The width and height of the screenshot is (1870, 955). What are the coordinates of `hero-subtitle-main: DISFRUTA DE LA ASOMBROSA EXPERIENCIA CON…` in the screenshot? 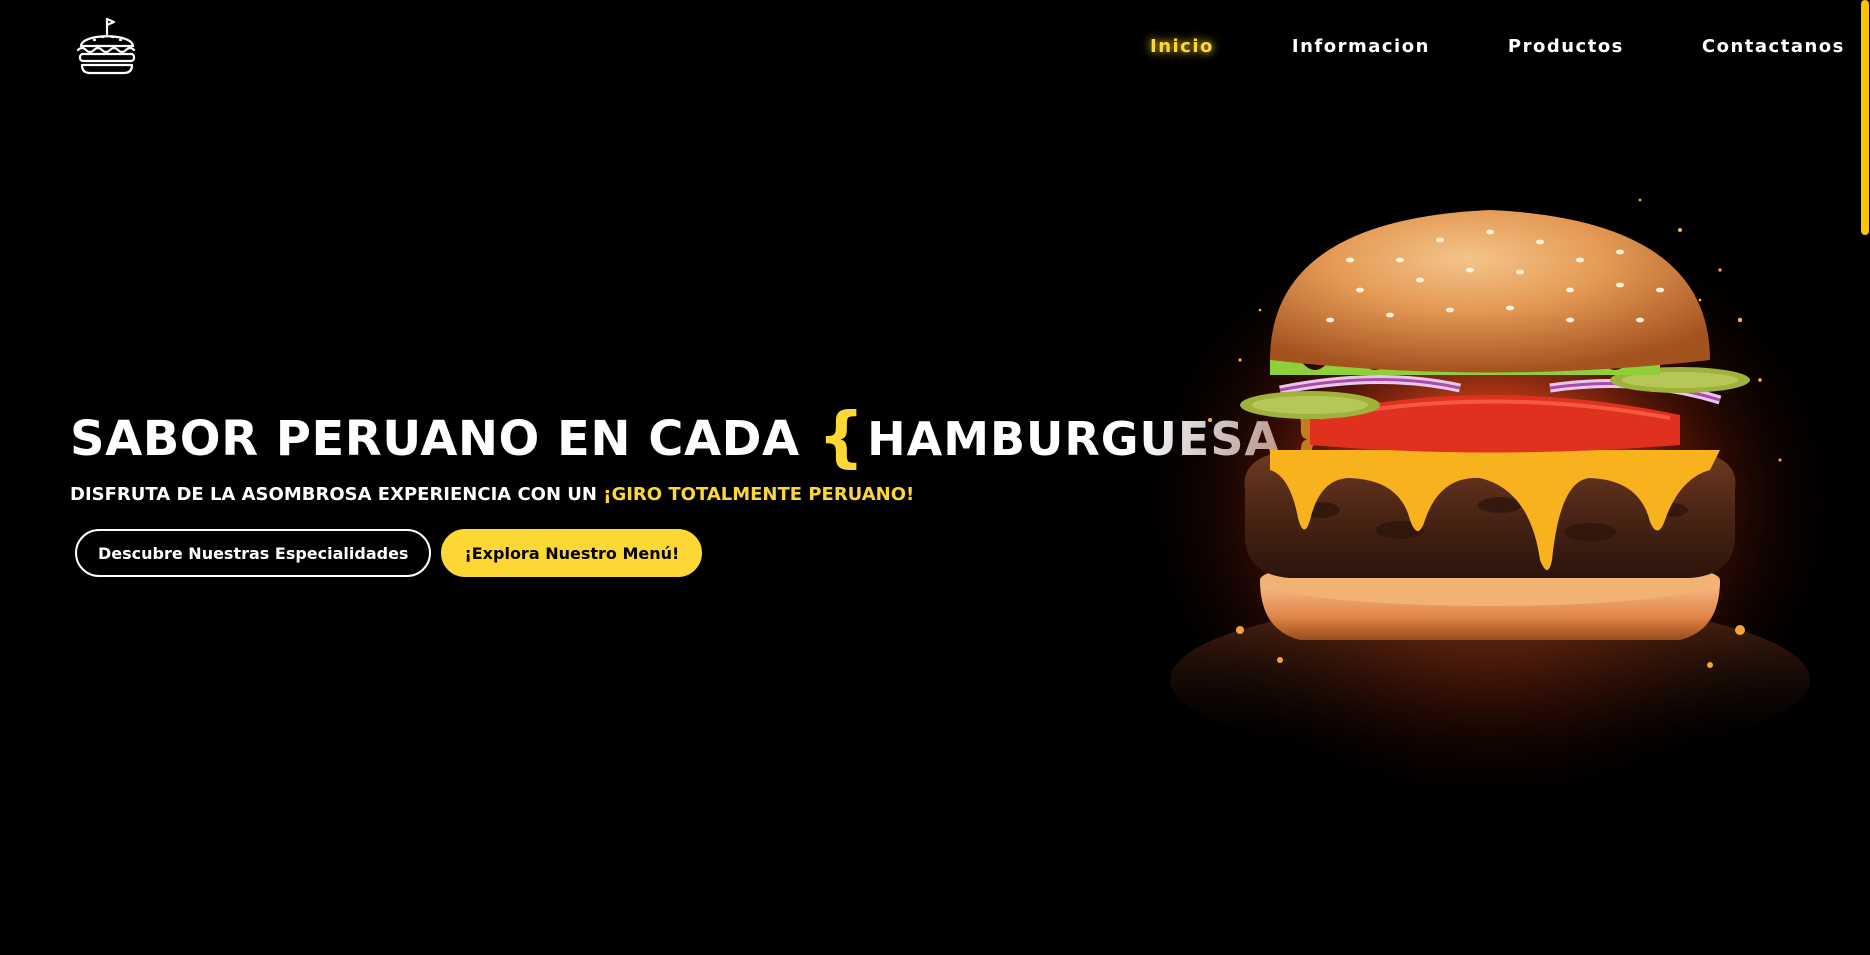 It's located at (337, 494).